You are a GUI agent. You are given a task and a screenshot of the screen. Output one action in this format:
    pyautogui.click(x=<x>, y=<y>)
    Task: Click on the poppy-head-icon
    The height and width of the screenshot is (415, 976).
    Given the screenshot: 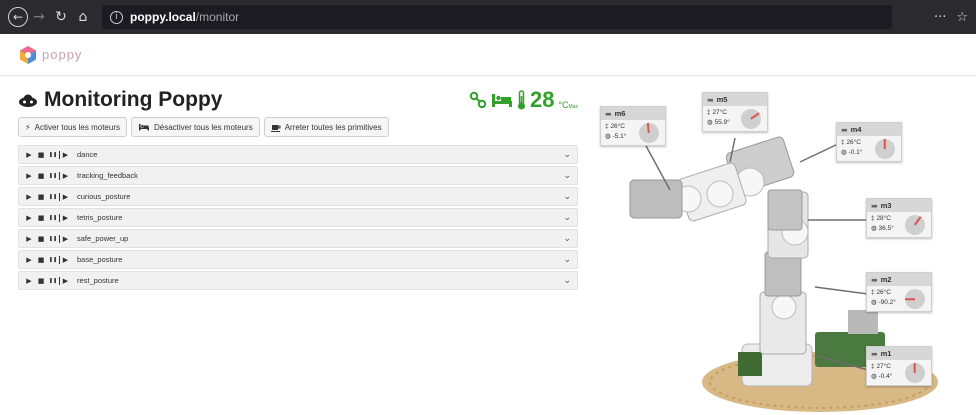 What is the action you would take?
    pyautogui.click(x=28, y=100)
    